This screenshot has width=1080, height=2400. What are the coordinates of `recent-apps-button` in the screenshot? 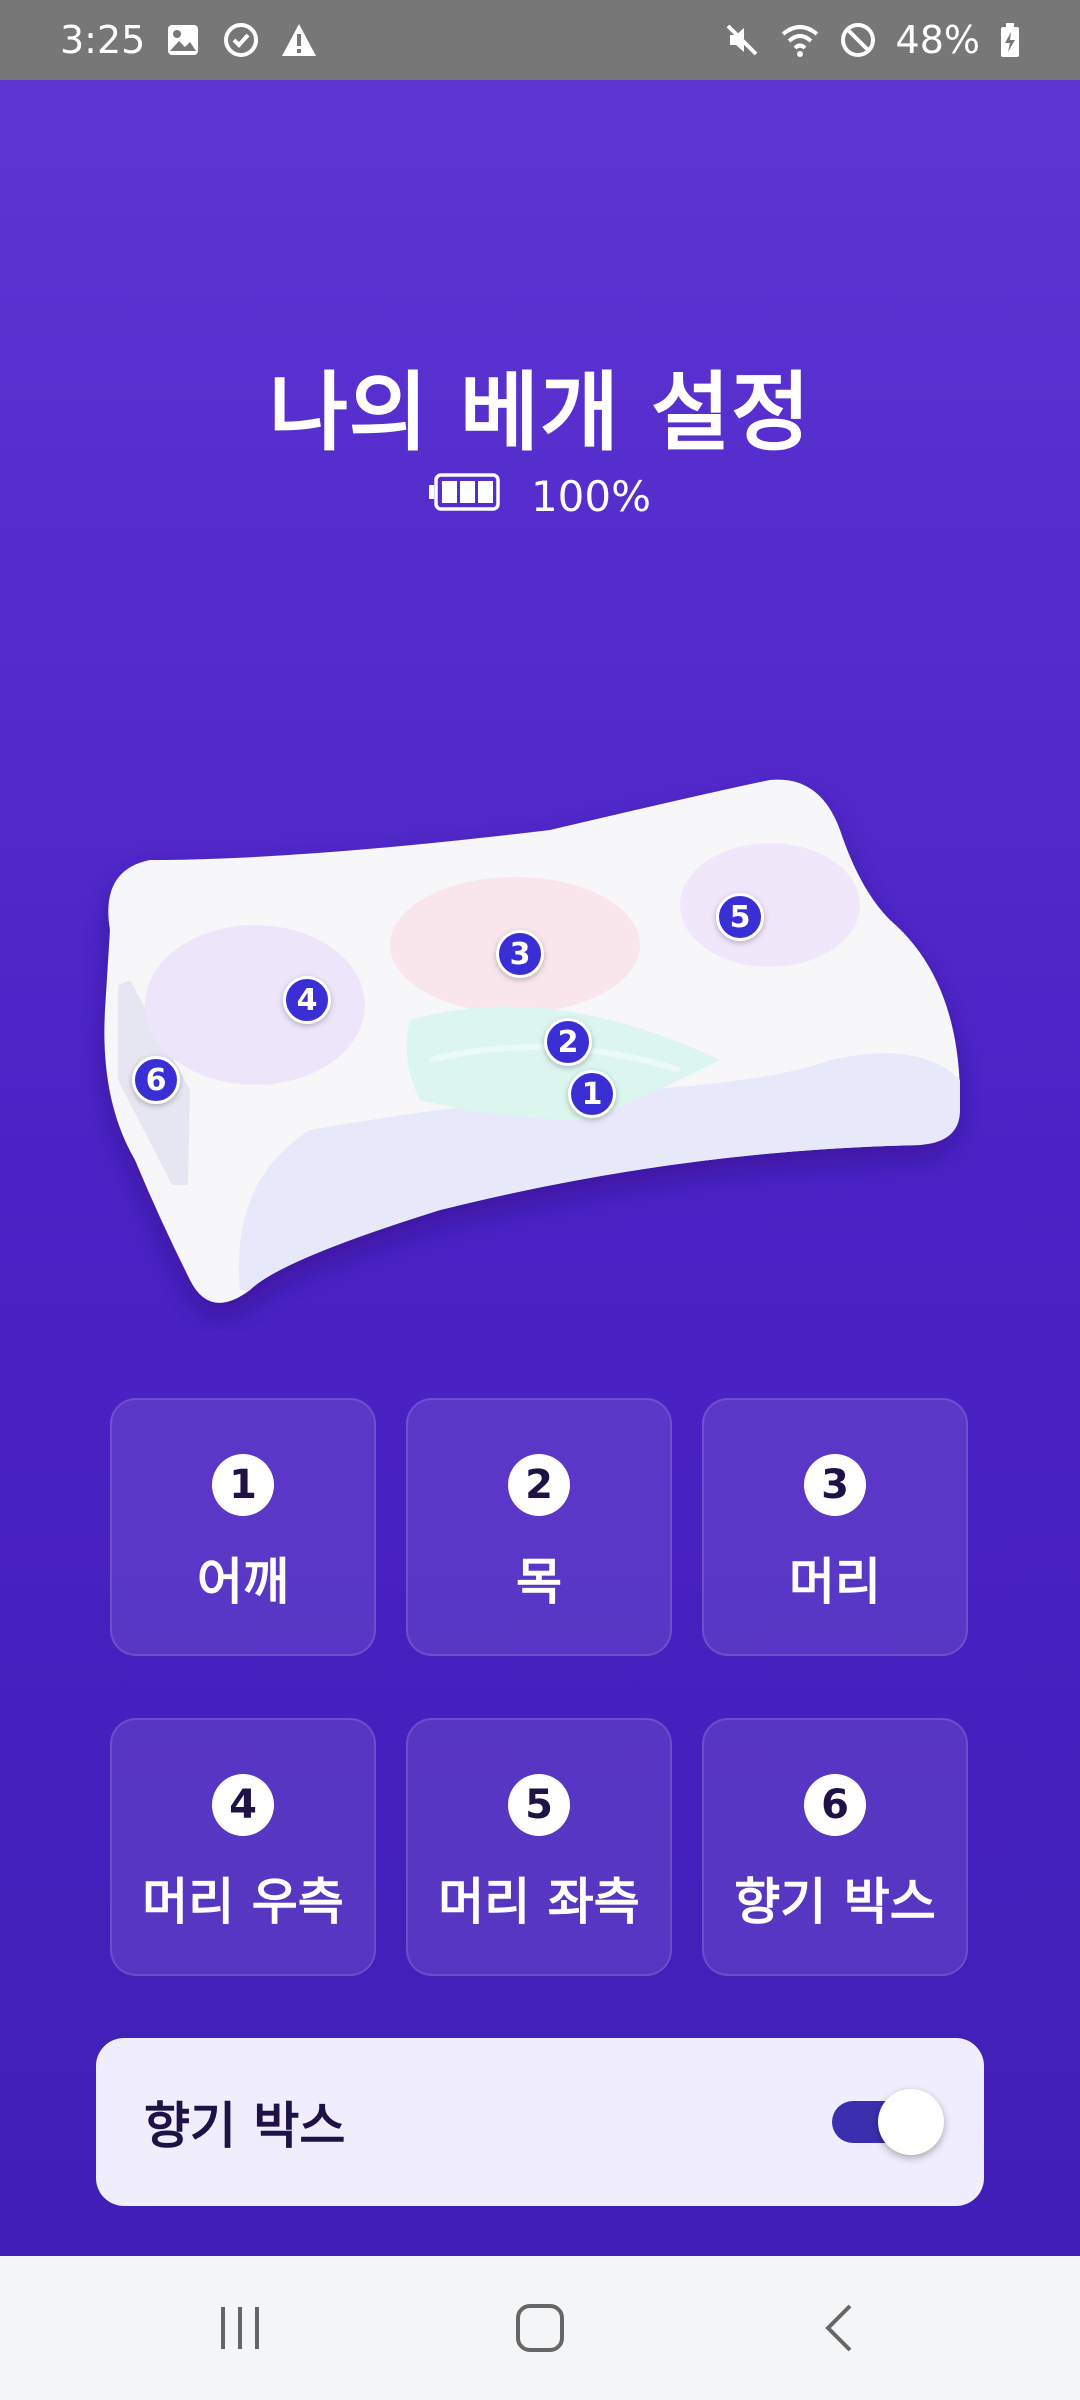 It's located at (240, 2328).